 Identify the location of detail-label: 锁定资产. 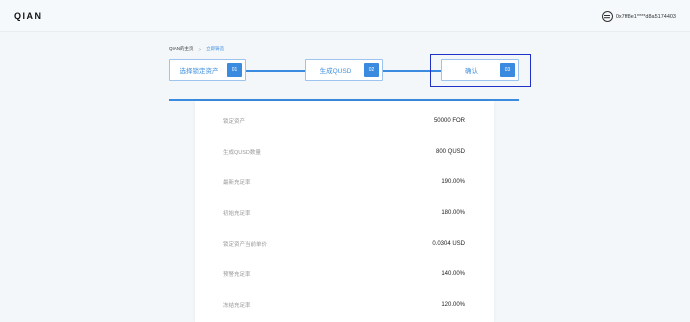
(234, 122).